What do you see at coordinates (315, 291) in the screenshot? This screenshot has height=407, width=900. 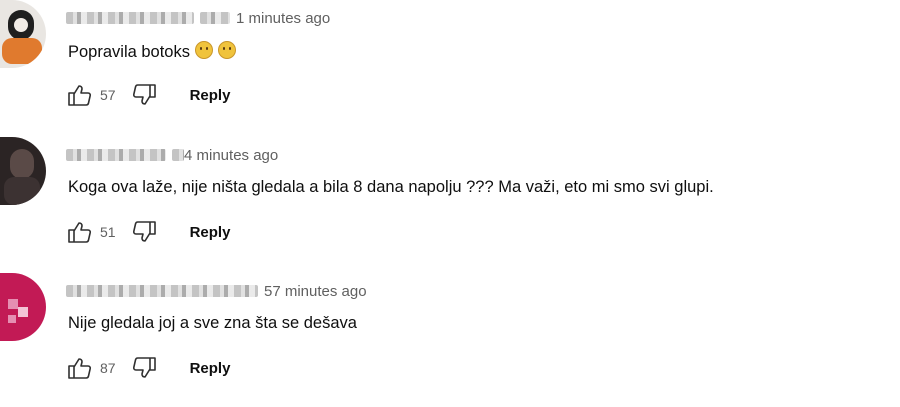 I see `comment-time: 57 minutes ago` at bounding box center [315, 291].